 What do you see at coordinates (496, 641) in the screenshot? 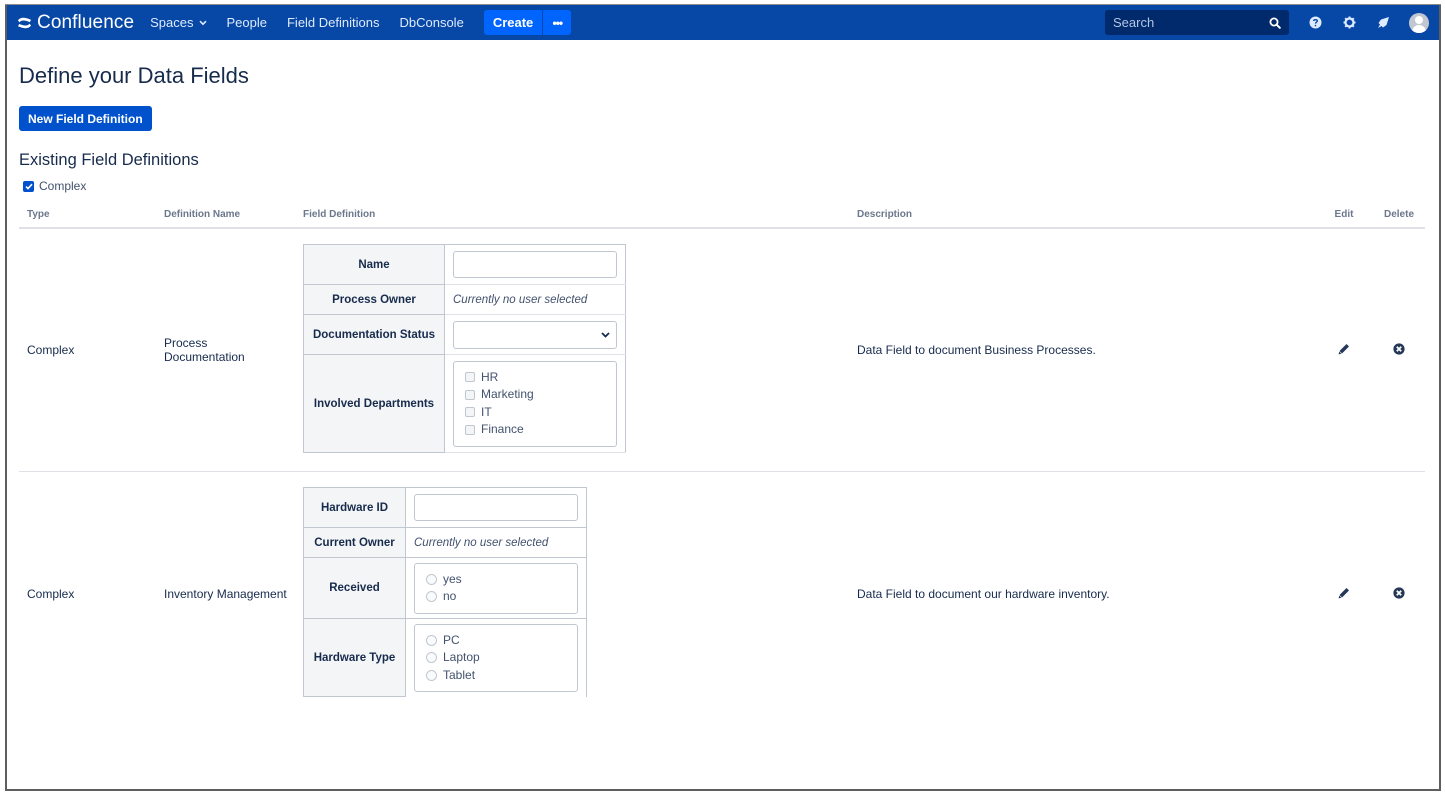
I see `radio-option: PC` at bounding box center [496, 641].